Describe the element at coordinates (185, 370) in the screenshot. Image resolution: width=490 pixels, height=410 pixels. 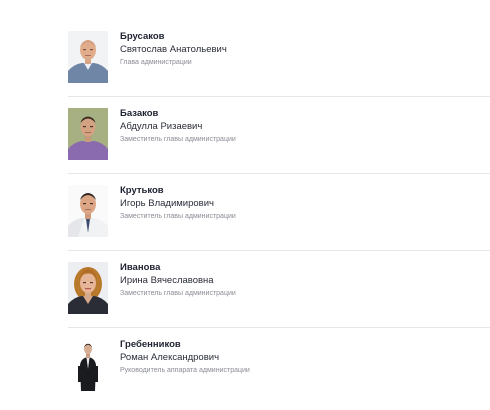
I see `person-position: Руководитель аппарата администрации` at that location.